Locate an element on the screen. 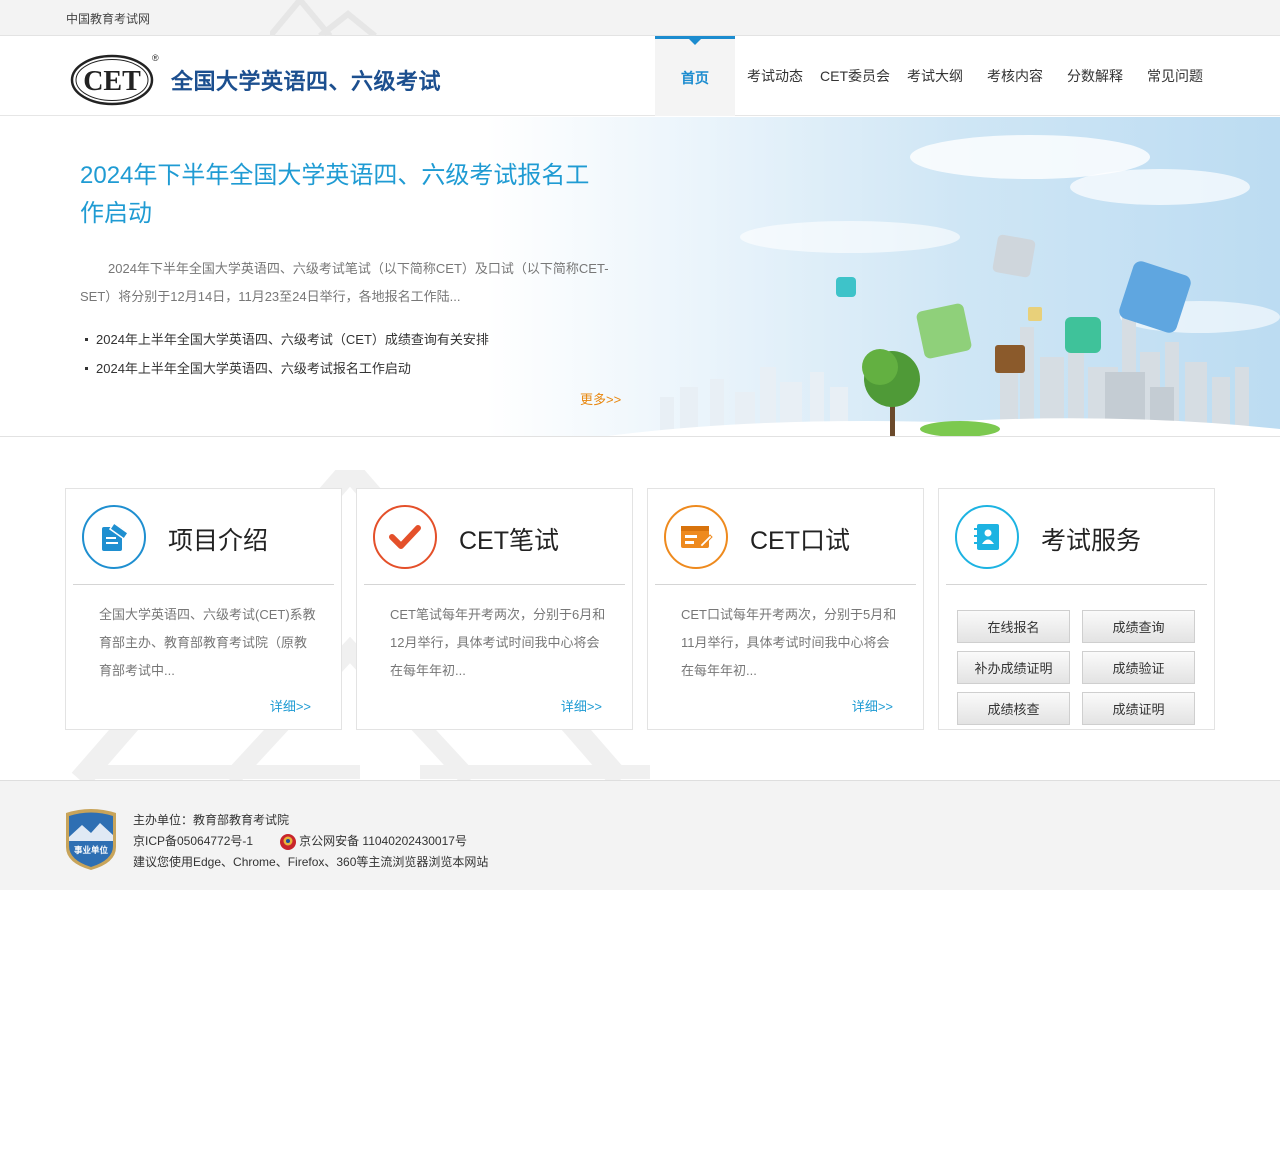  badge-text: 事业单位 is located at coordinates (91, 850).